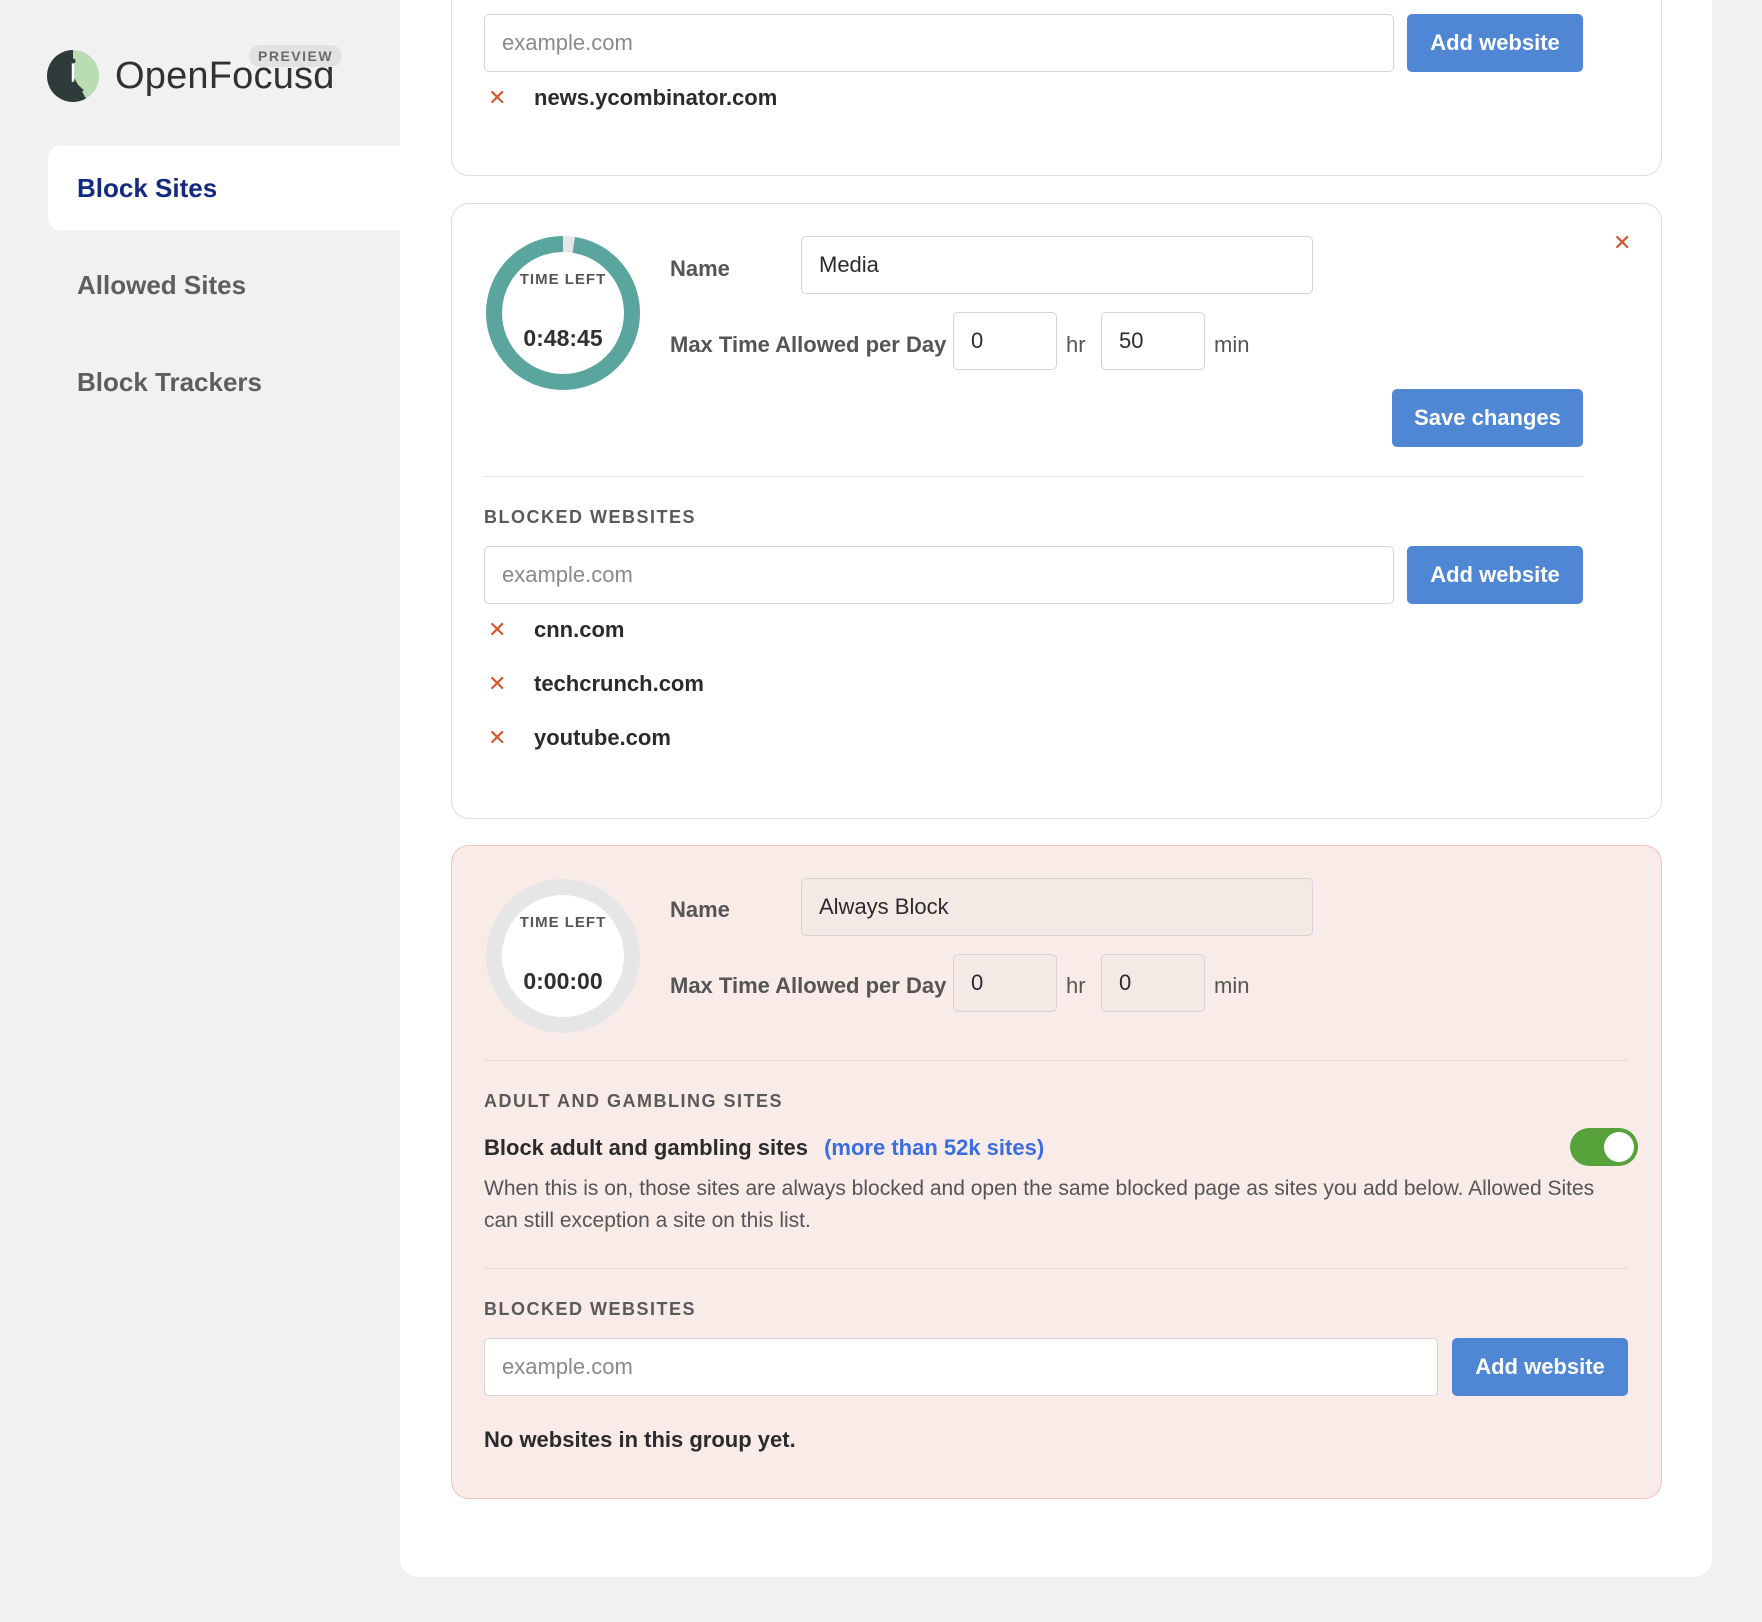 The image size is (1762, 1622). What do you see at coordinates (563, 313) in the screenshot?
I see `time-left-ring: TIME LEFT 0:48:45` at bounding box center [563, 313].